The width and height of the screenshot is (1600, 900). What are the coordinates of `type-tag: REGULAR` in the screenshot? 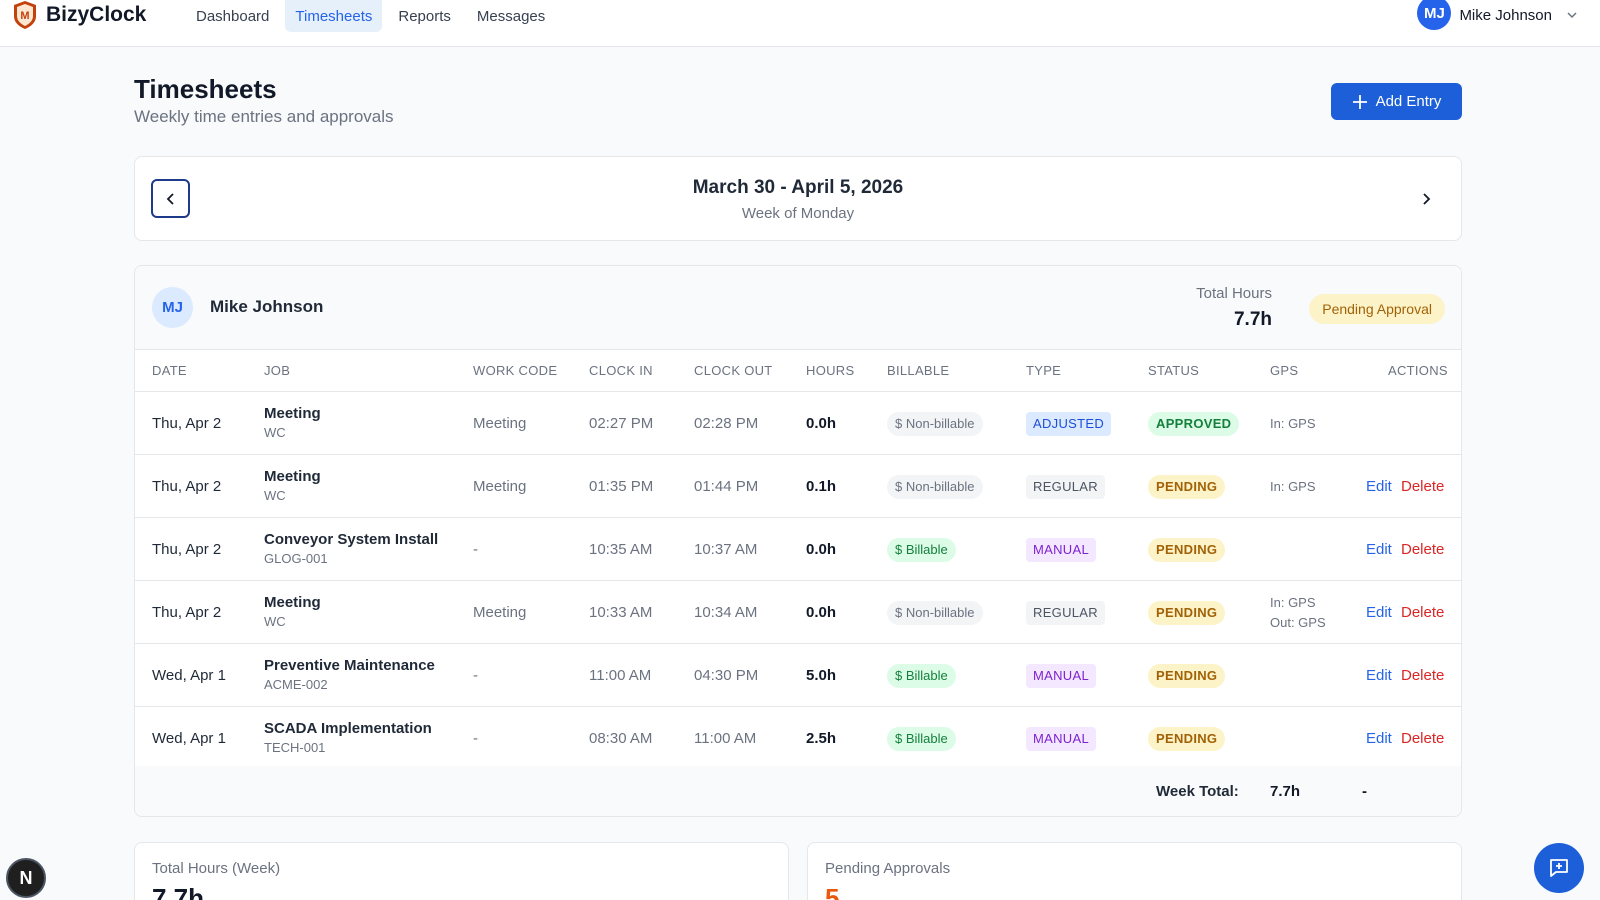 It's located at (1065, 612).